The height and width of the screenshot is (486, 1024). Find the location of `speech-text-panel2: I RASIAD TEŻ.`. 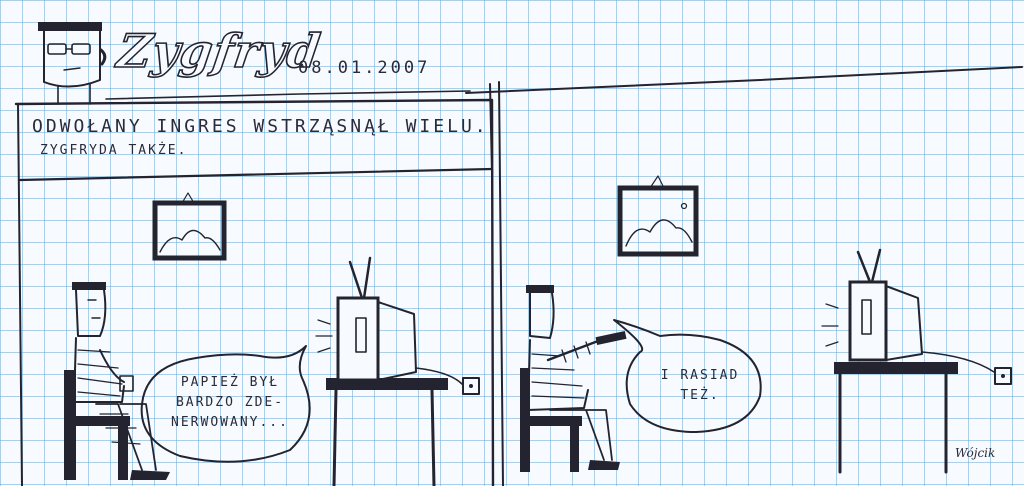

speech-text-panel2: I RASIAD TEŻ. is located at coordinates (700, 386).